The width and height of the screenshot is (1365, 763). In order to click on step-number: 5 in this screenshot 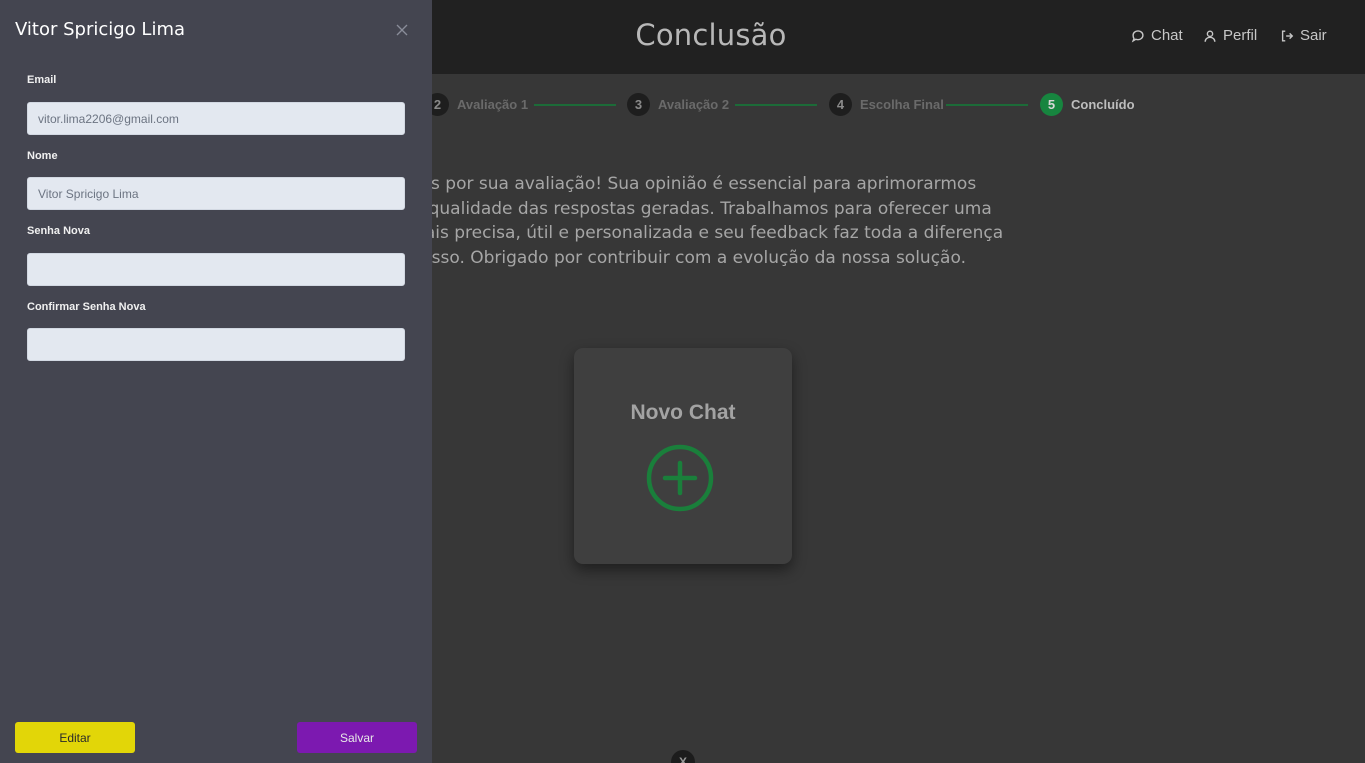, I will do `click(1051, 104)`.